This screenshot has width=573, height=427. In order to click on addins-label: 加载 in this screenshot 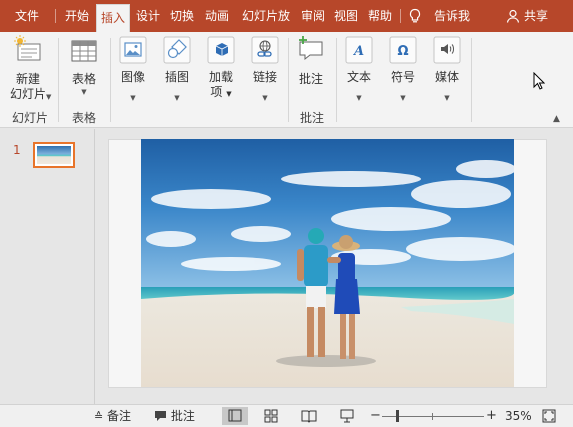, I will do `click(220, 77)`.